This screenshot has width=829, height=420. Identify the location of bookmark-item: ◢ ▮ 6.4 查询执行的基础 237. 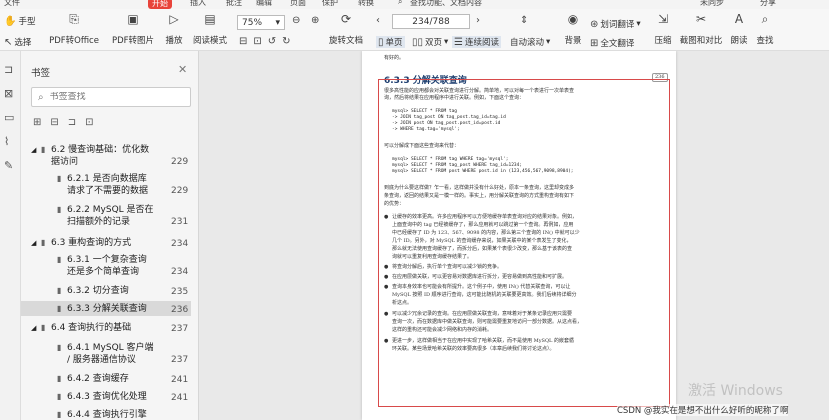
(106, 327).